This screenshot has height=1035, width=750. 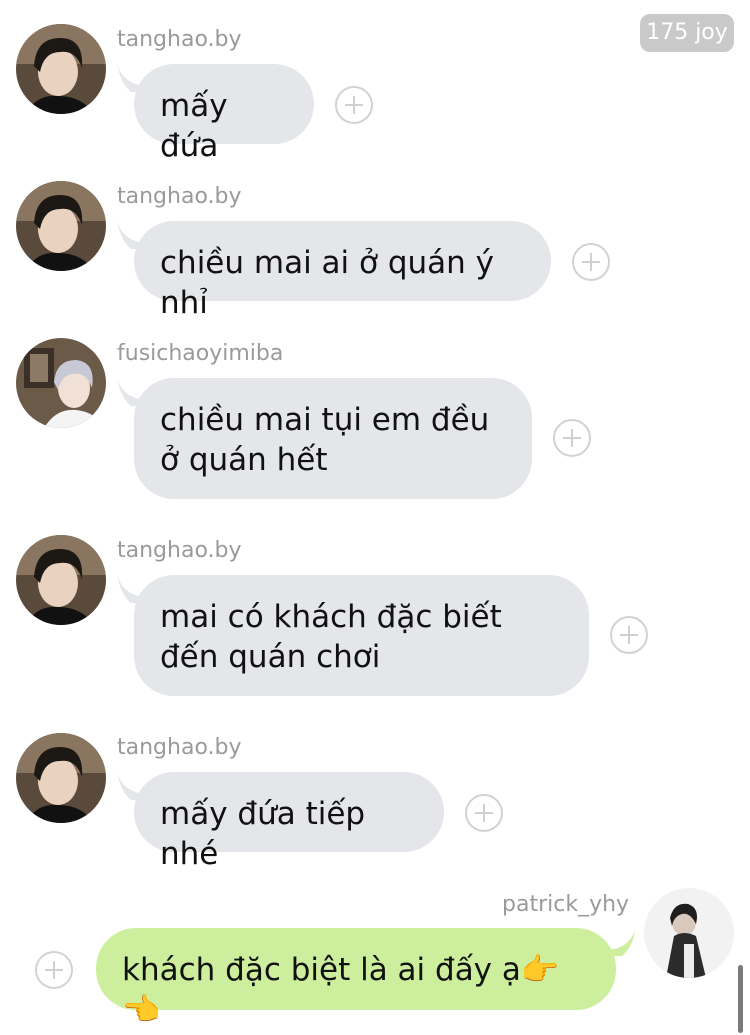 What do you see at coordinates (263, 834) in the screenshot?
I see `message-text: mấy đứa tiếp nhé` at bounding box center [263, 834].